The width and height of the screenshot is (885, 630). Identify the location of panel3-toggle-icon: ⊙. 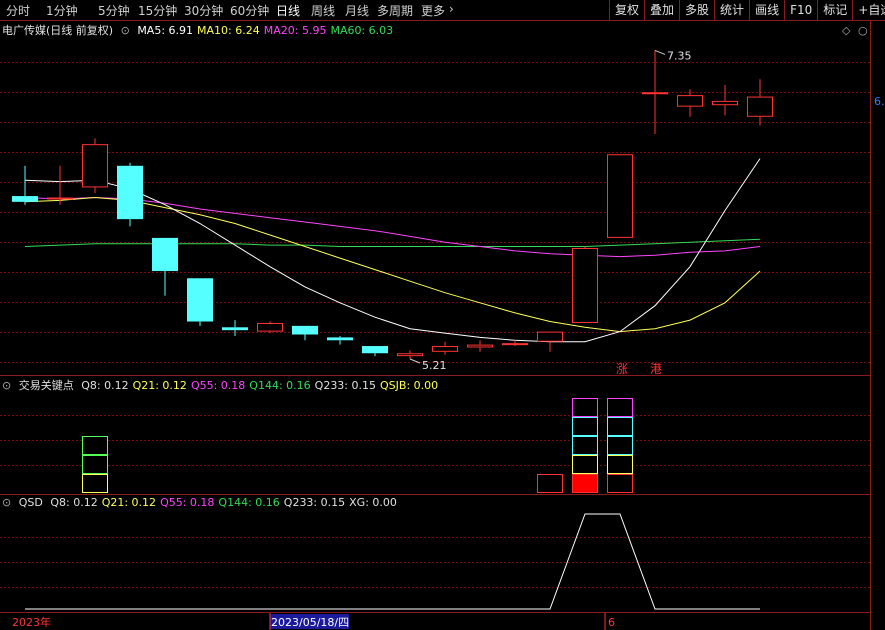
(6, 502).